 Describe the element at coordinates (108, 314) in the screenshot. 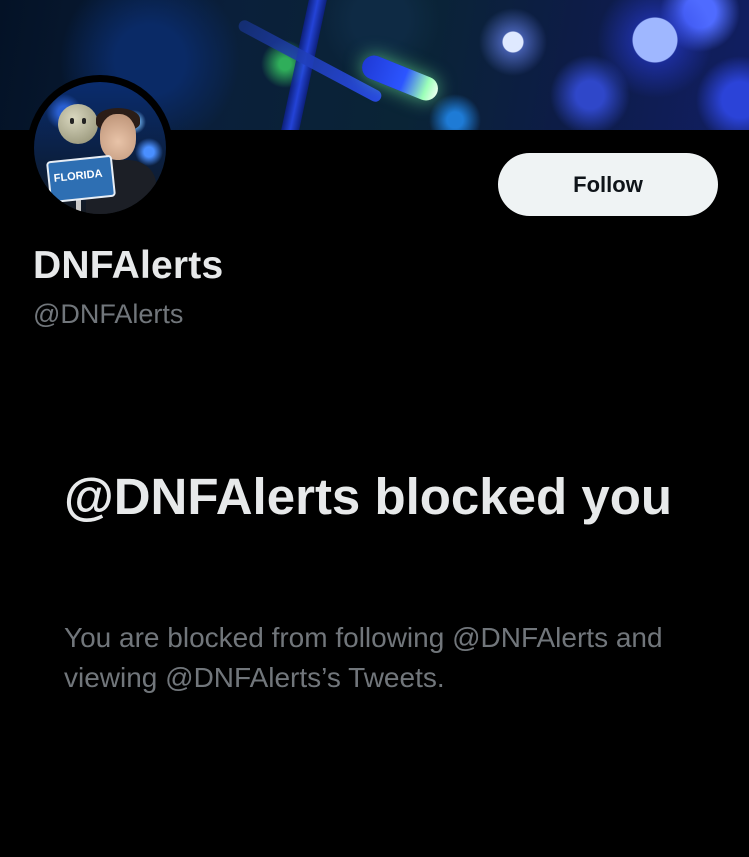

I see `profile-handle: @DNFAlerts` at that location.